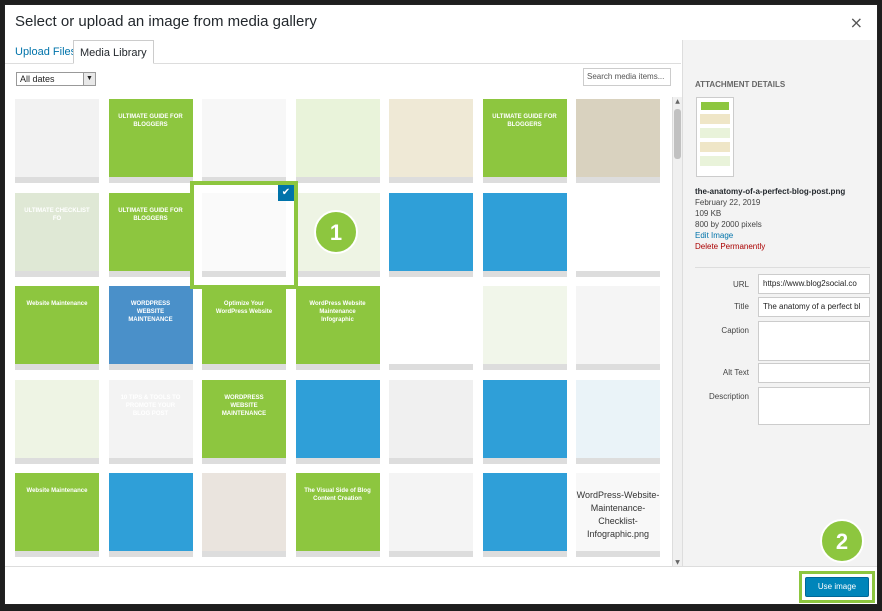  I want to click on thumb-ultimate-guide-1: ULTIMATE GUIDE FOR BLOGGERS, so click(150, 141).